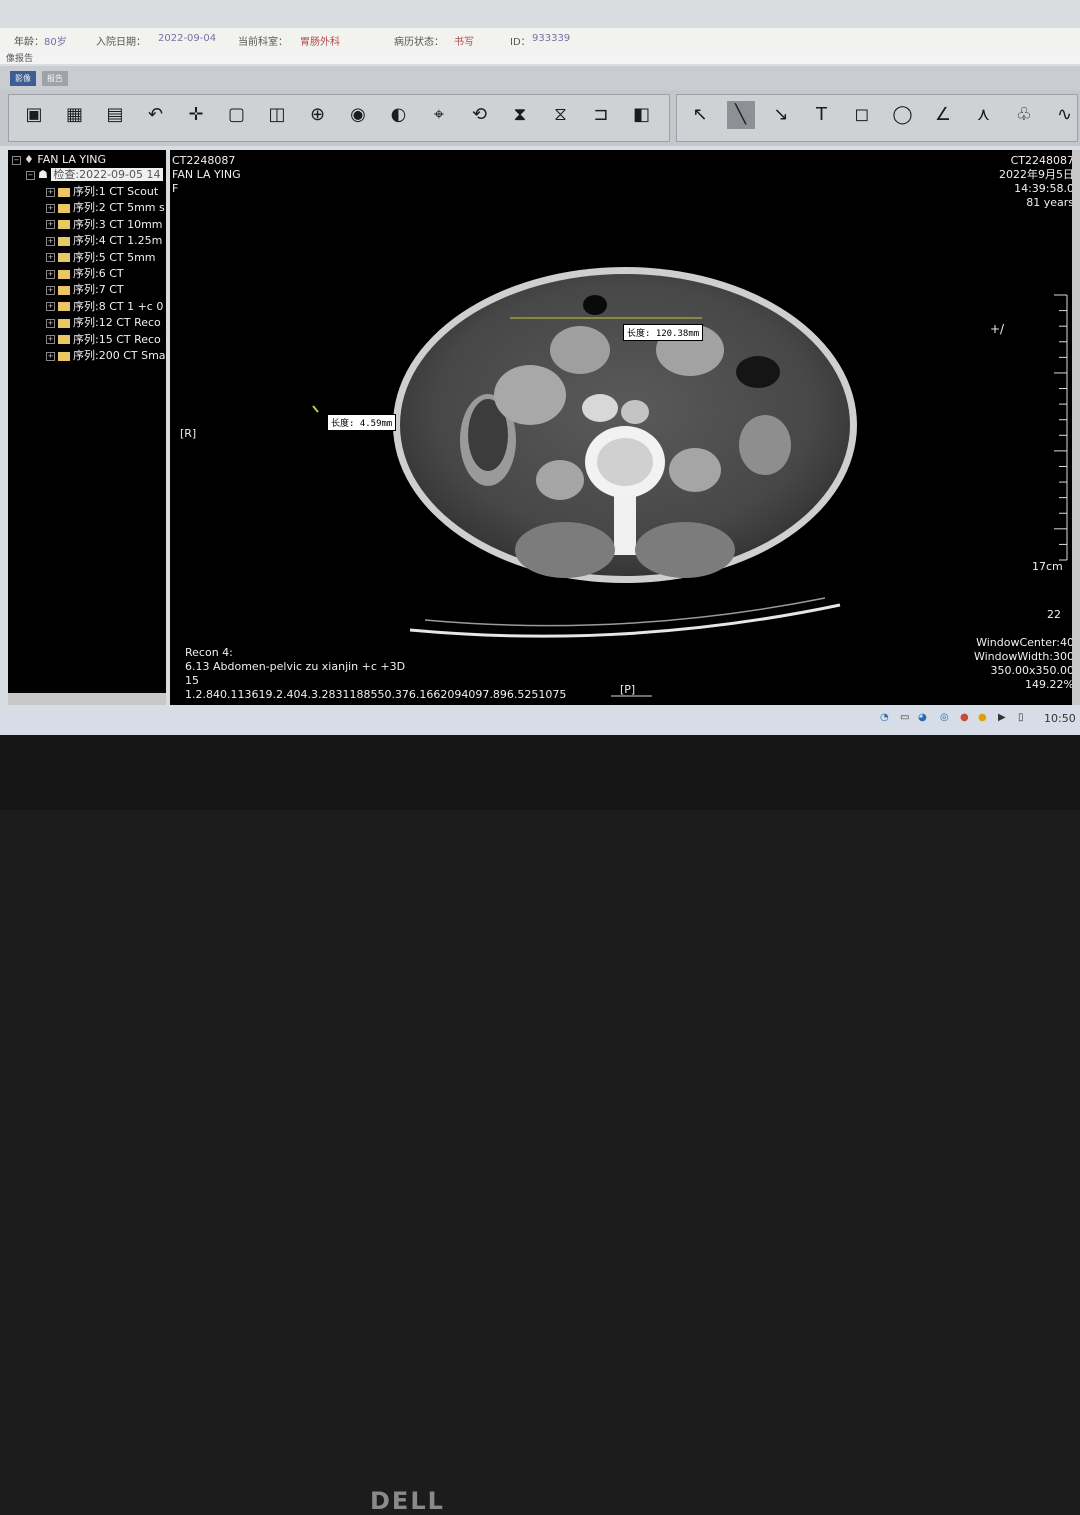 Image resolution: width=1080 pixels, height=1515 pixels. I want to click on overlay-window-center: WindowCenter:40, so click(1025, 642).